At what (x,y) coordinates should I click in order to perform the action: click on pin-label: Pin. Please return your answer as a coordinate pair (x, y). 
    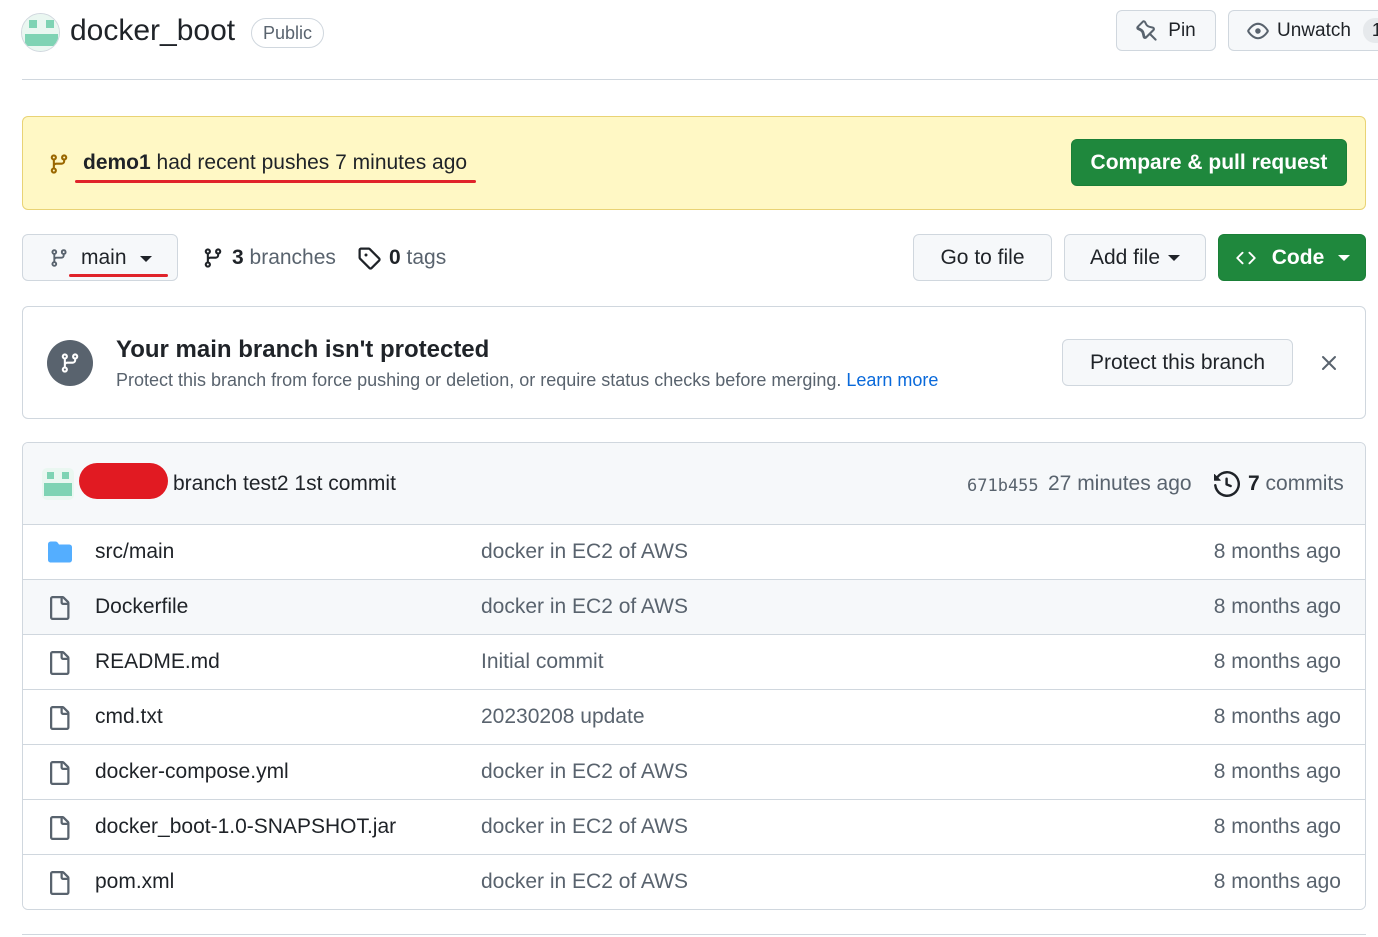
    Looking at the image, I should click on (1182, 30).